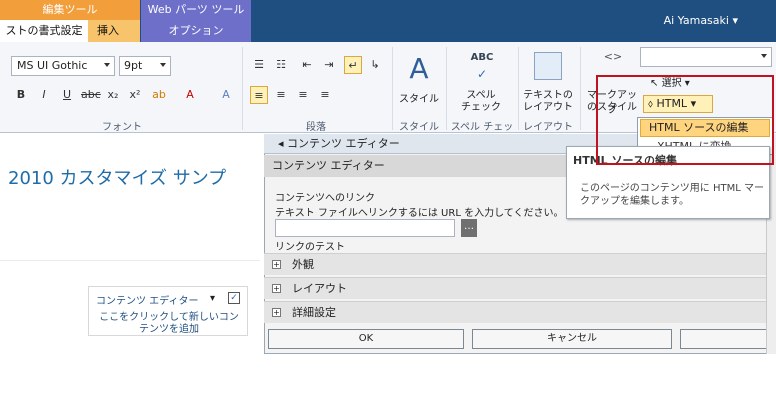 The width and height of the screenshot is (776, 394). I want to click on tab-options: オプション, so click(196, 31).